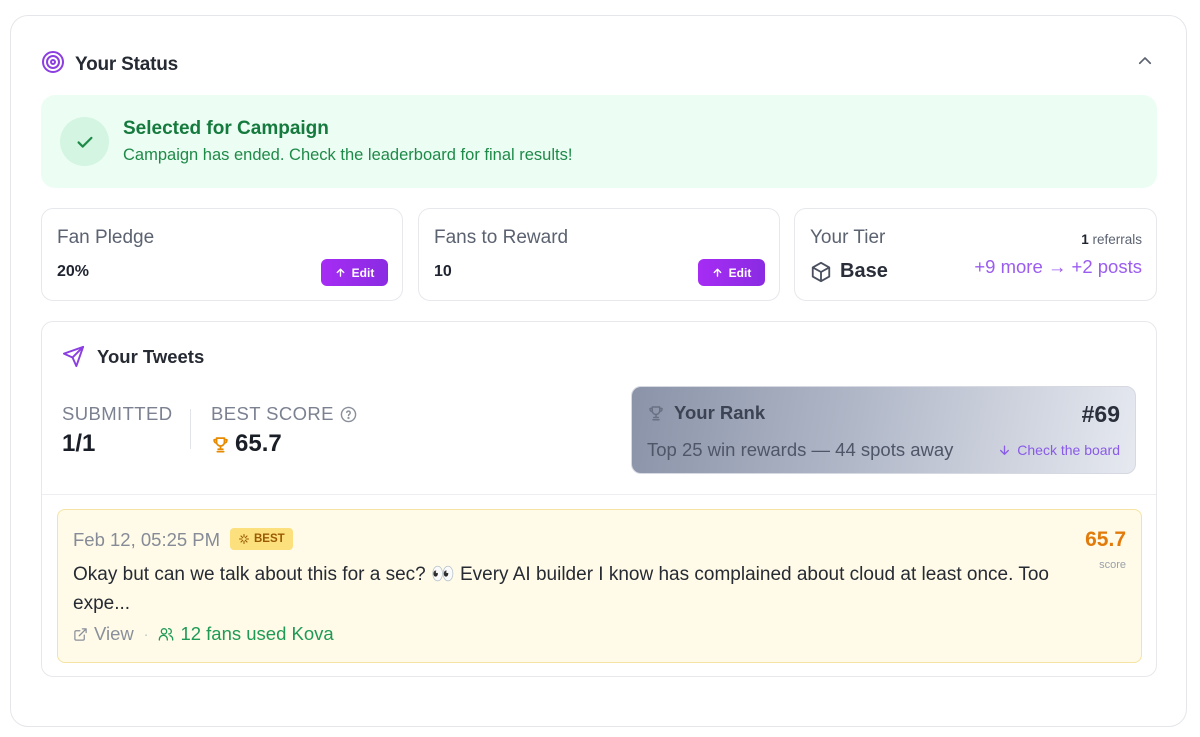 The image size is (1200, 737). I want to click on fans-to-reward-value: 10, so click(443, 271).